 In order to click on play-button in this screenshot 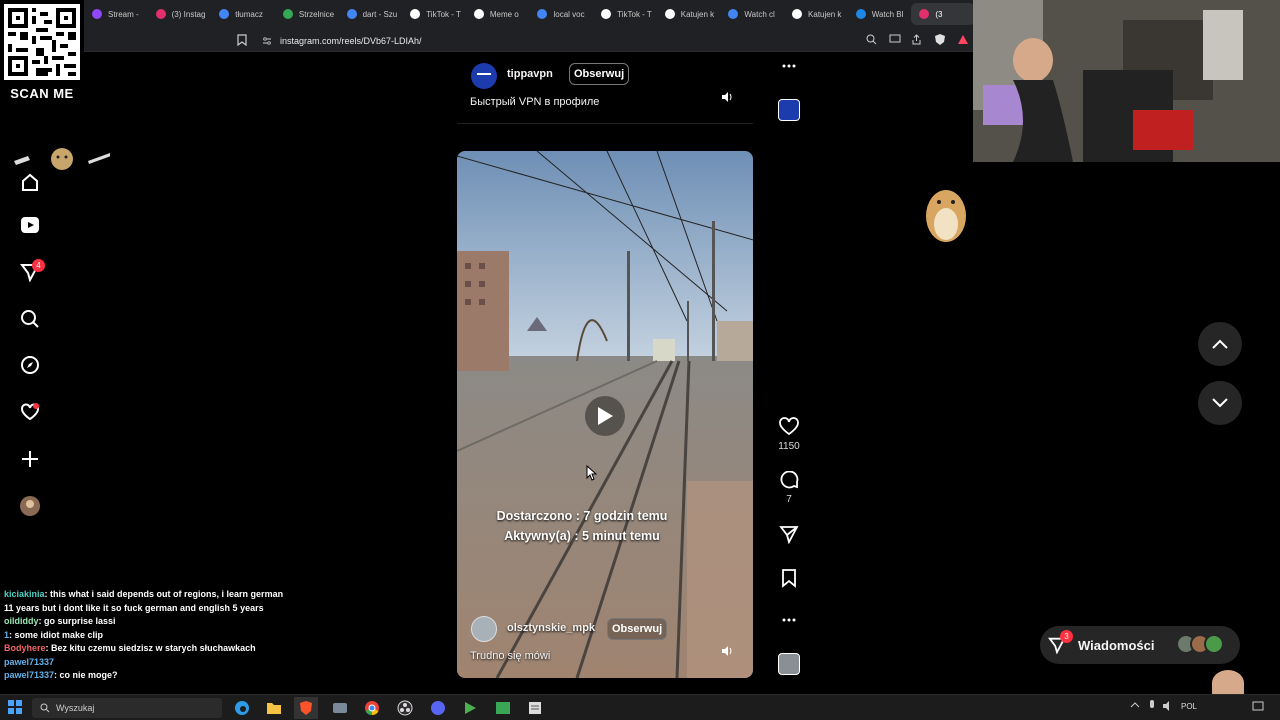, I will do `click(605, 416)`.